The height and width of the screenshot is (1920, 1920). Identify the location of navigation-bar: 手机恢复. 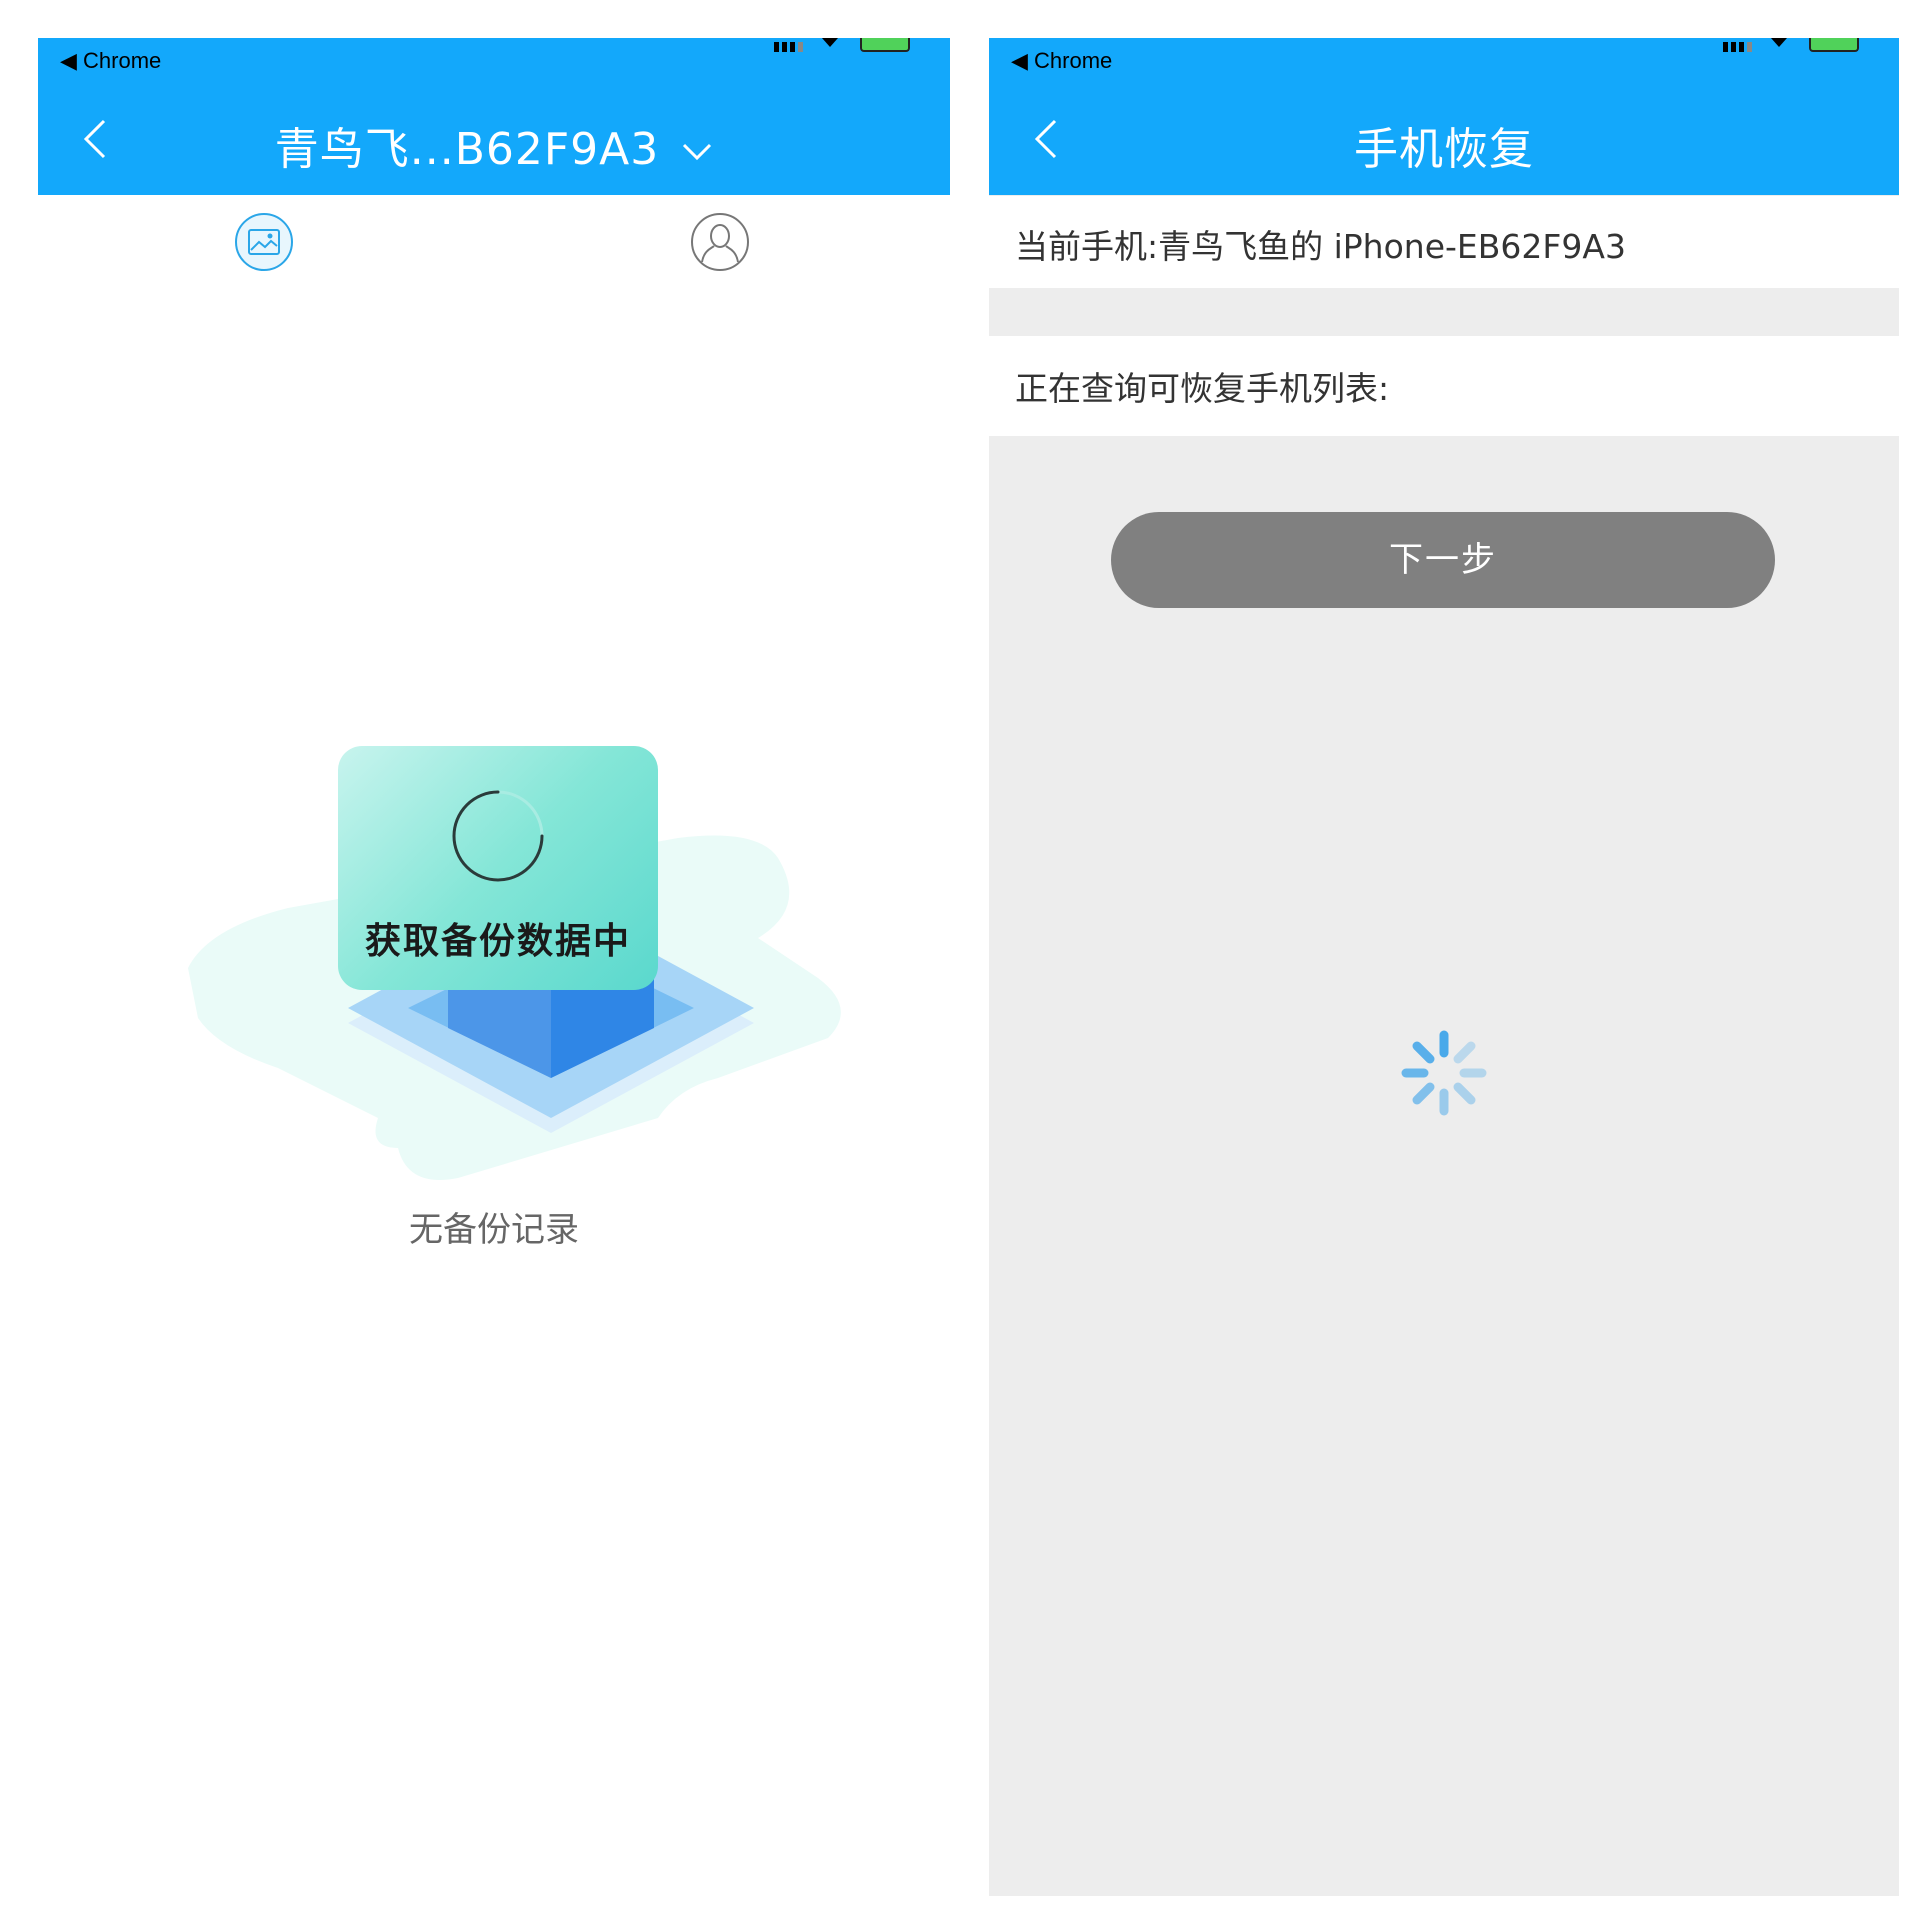
(1444, 139).